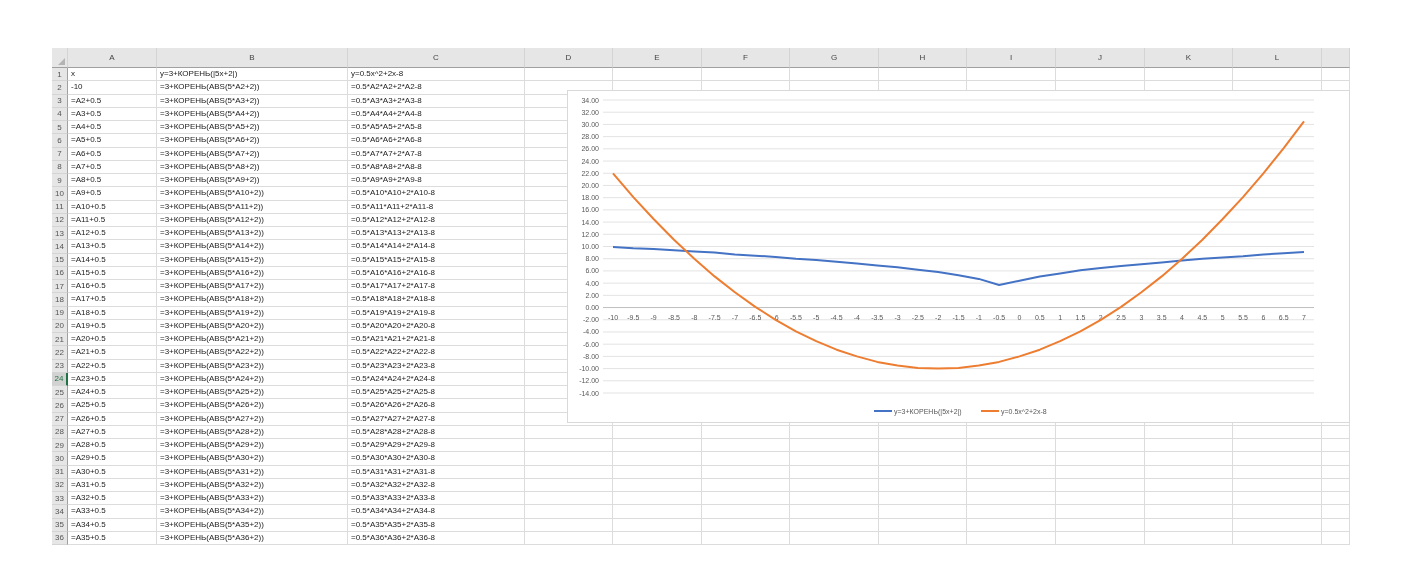  What do you see at coordinates (1277, 58) in the screenshot?
I see `column-header: L` at bounding box center [1277, 58].